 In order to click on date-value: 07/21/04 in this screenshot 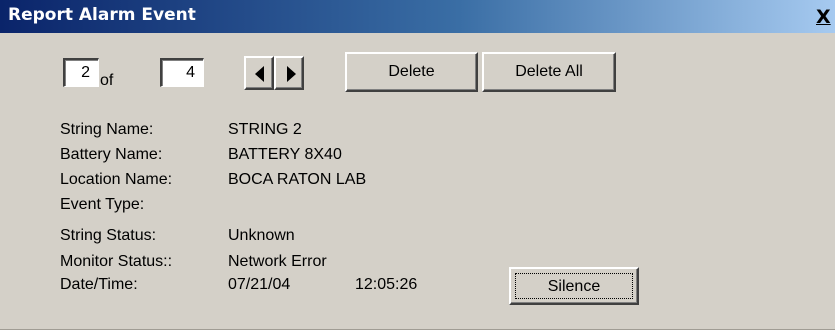, I will do `click(259, 284)`.